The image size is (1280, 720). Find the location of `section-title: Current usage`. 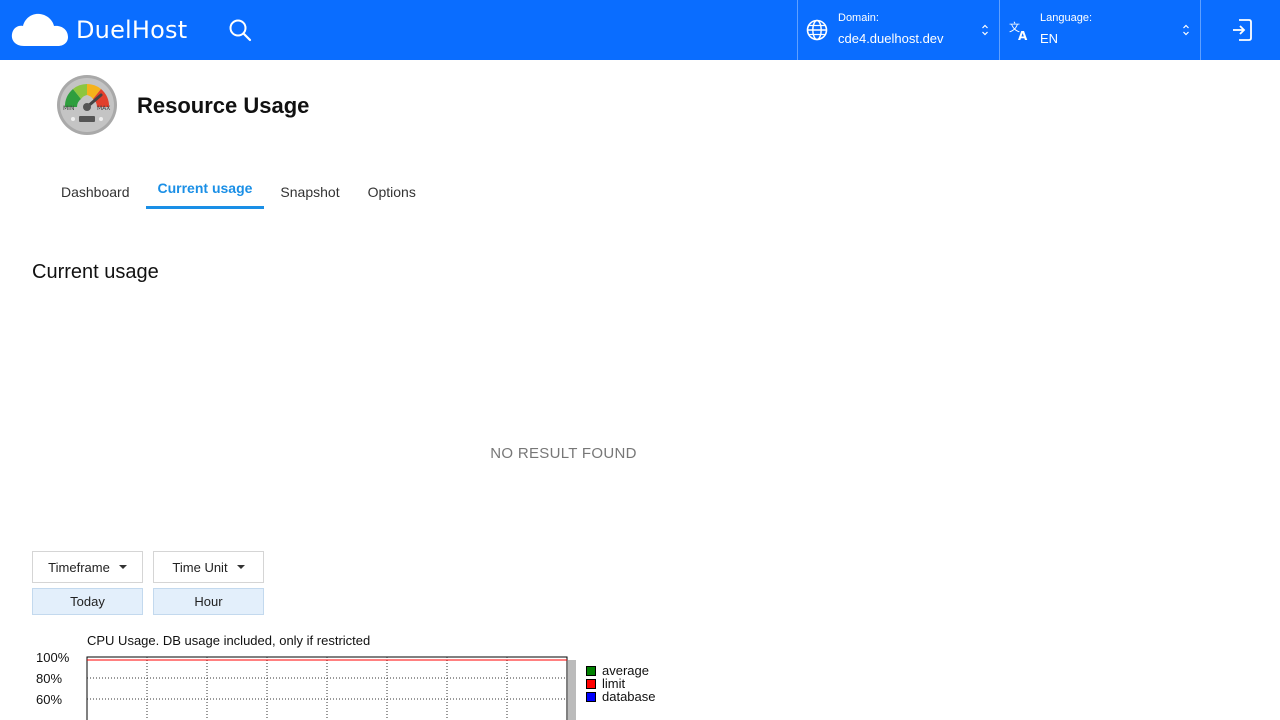

section-title: Current usage is located at coordinates (95, 272).